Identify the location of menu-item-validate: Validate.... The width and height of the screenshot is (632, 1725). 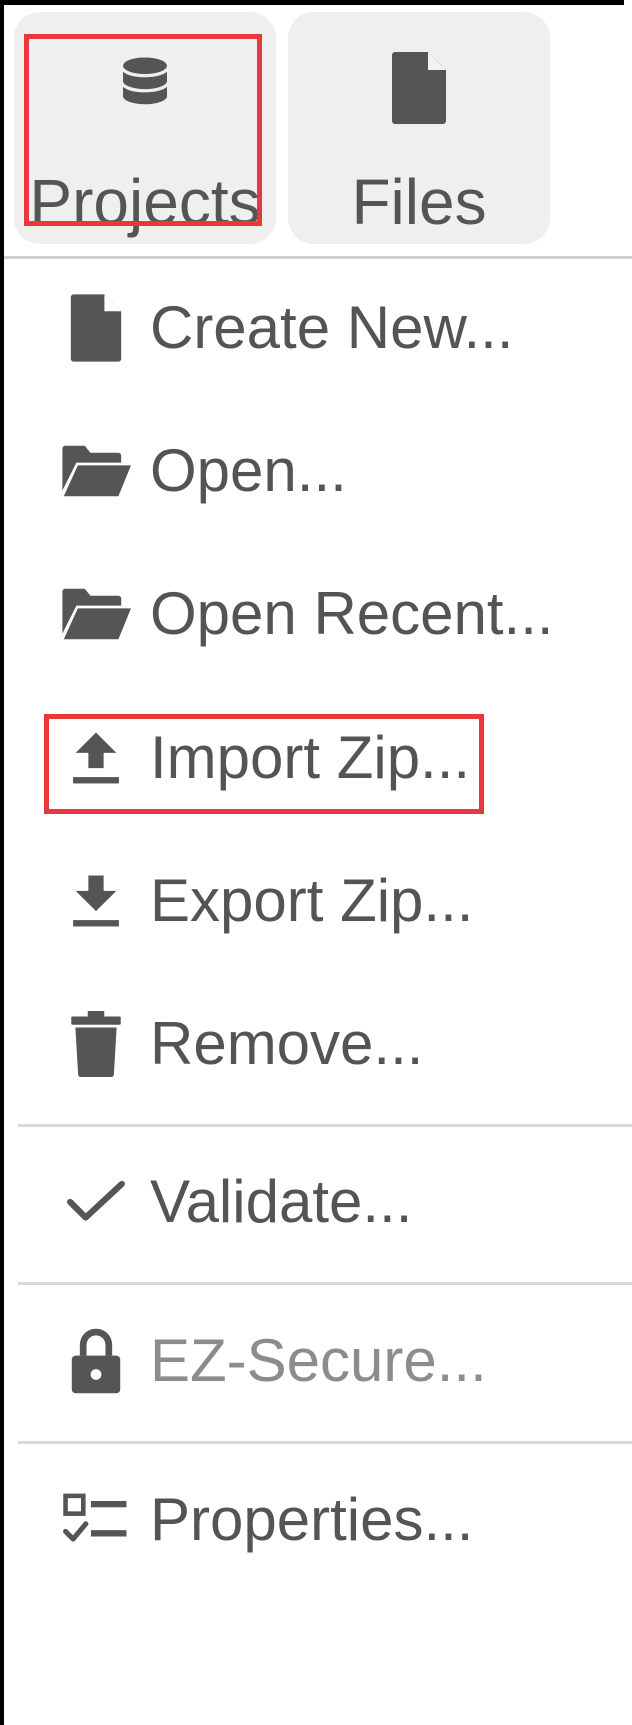
(314, 1202).